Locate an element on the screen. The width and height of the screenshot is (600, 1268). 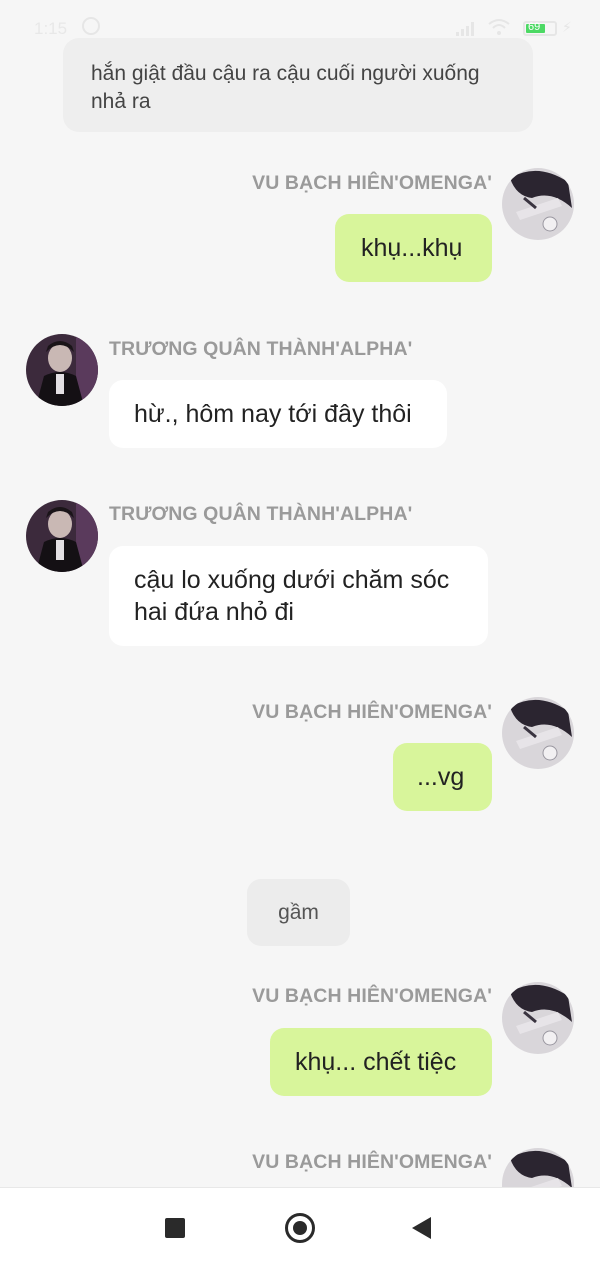
battery-level: 69 is located at coordinates (534, 27).